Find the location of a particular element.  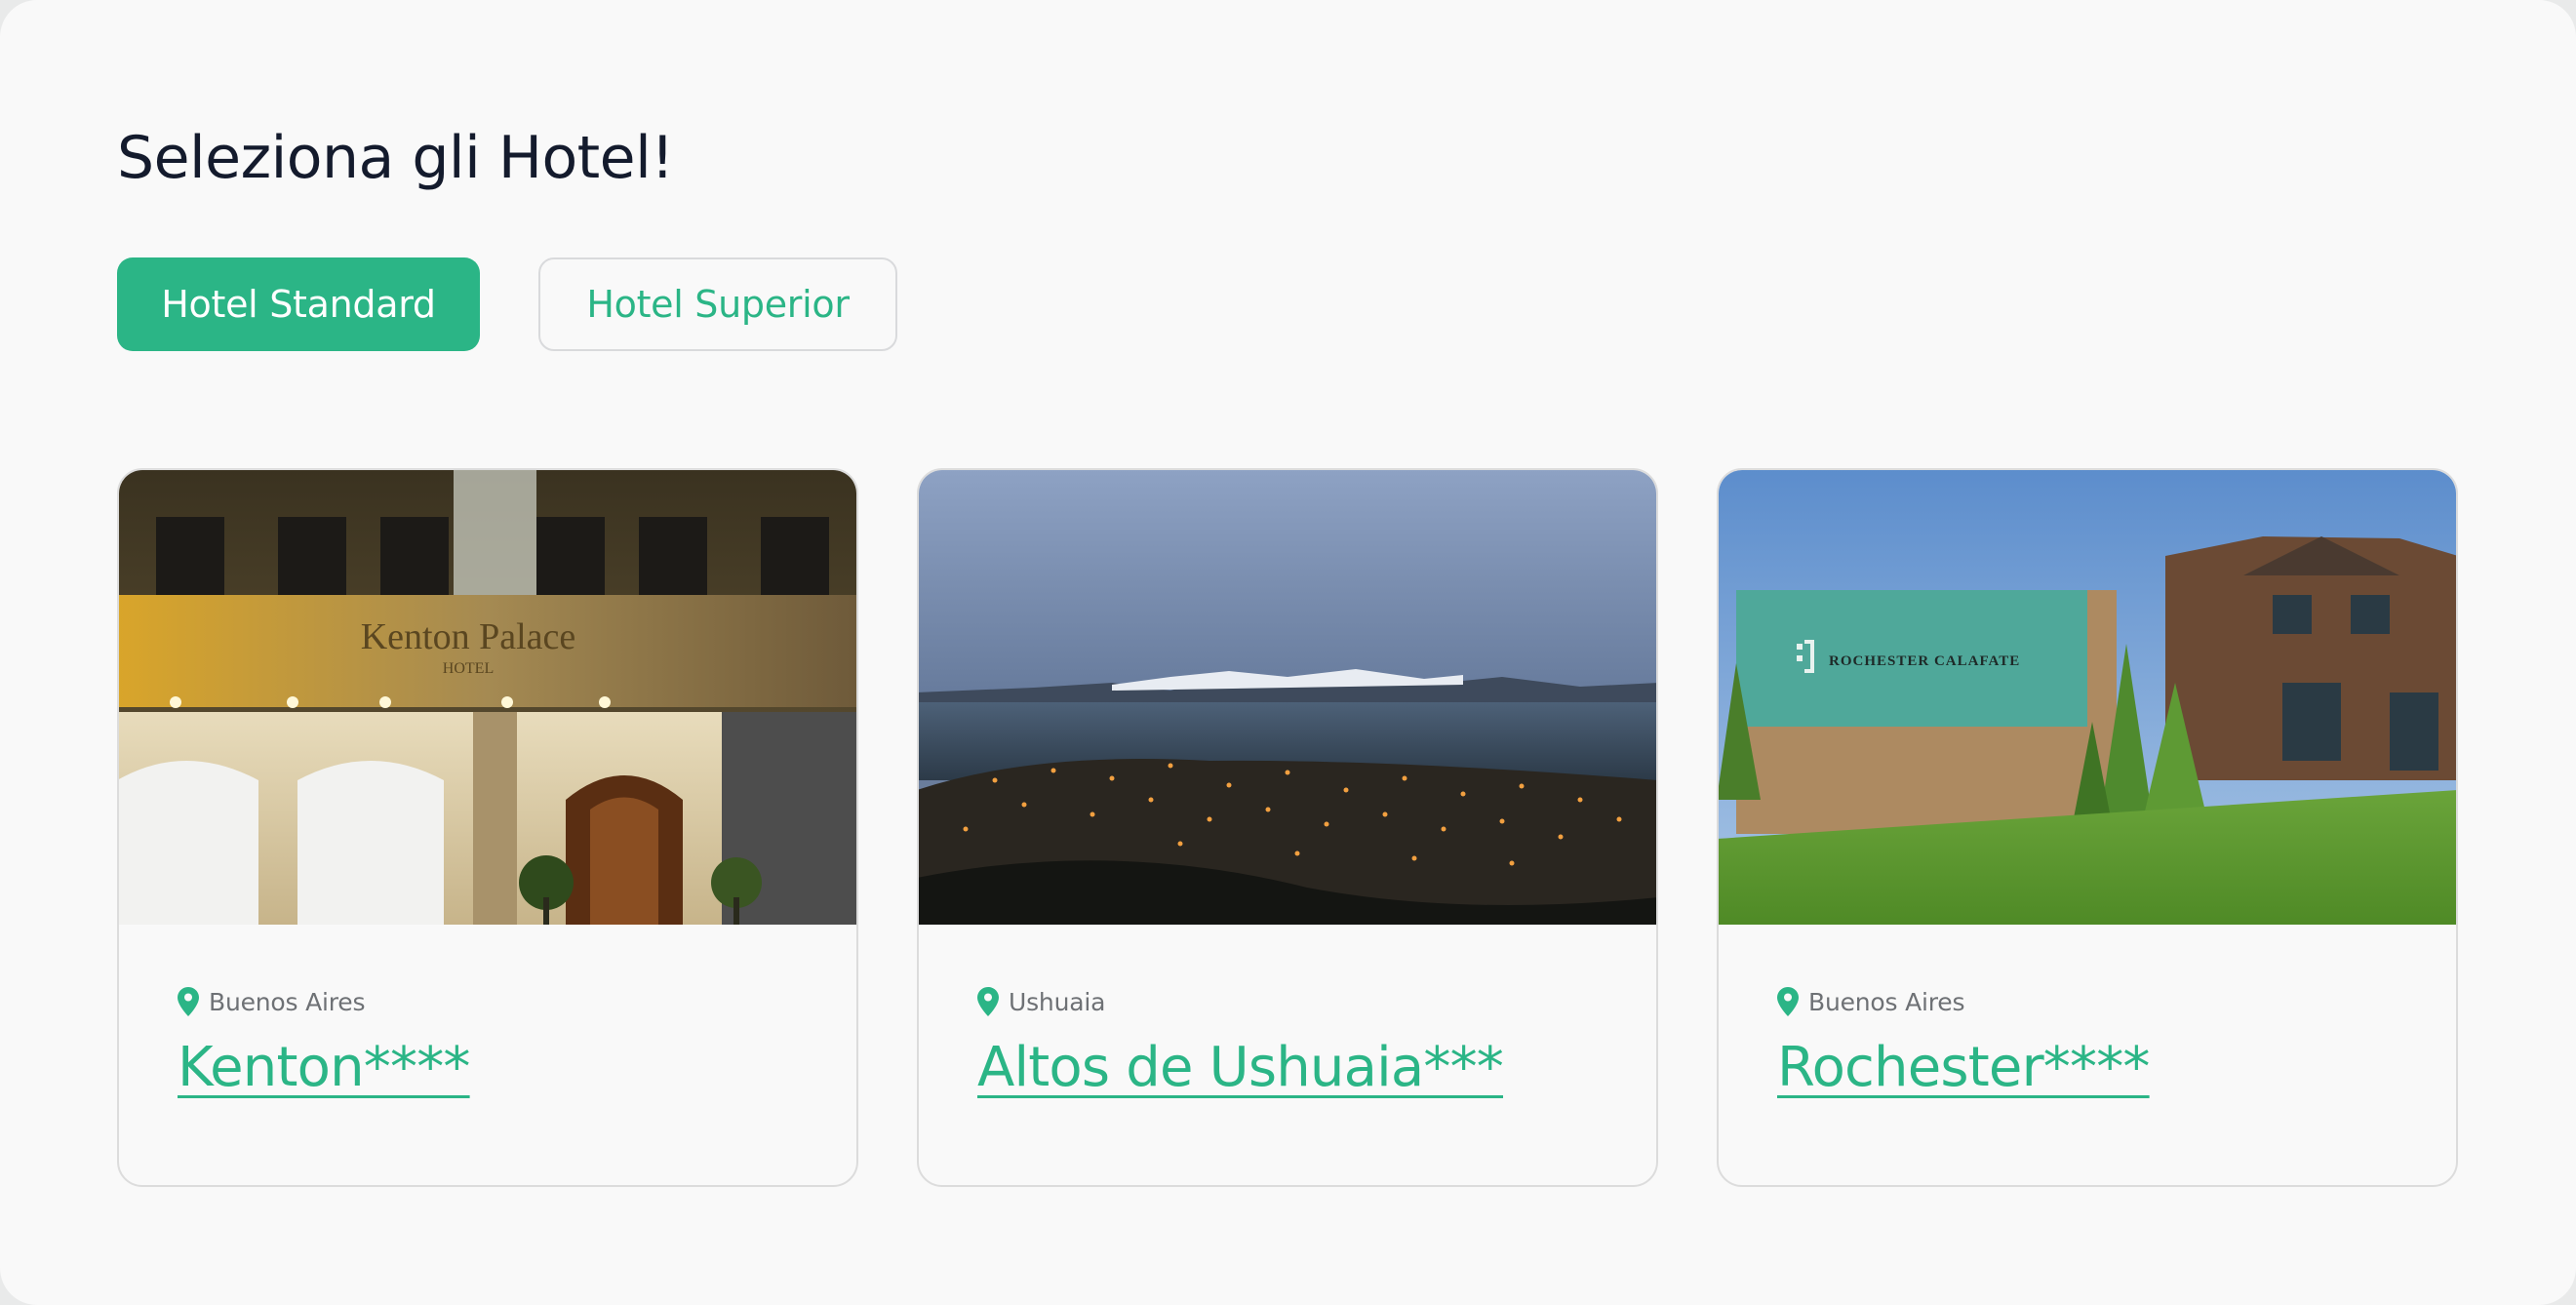

hotel-photo: Kenton Palace HOTEL is located at coordinates (487, 697).